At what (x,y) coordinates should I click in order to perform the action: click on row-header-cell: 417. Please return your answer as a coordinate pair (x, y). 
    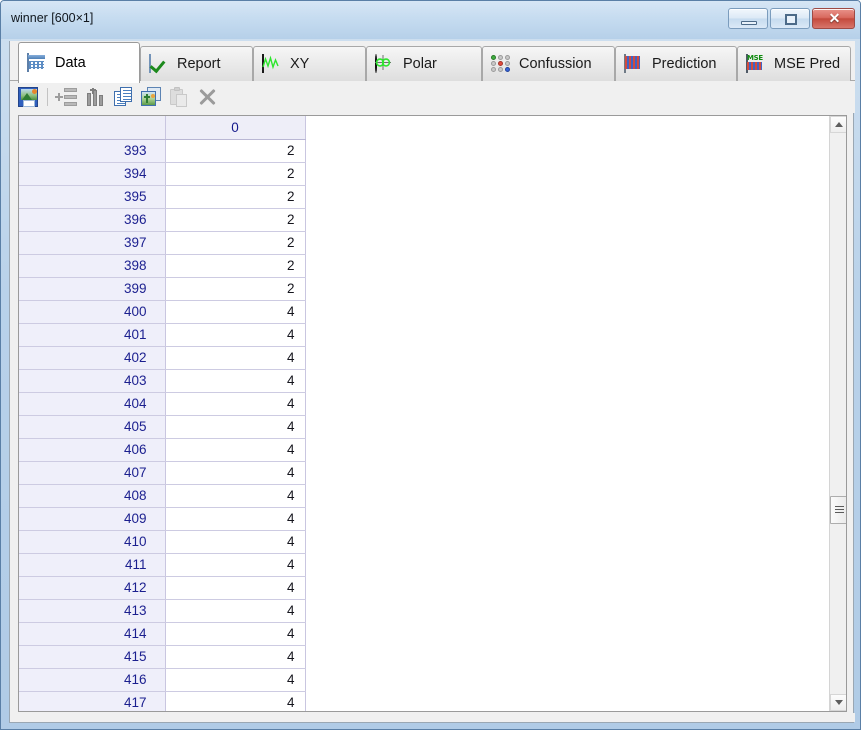
    Looking at the image, I should click on (92, 701).